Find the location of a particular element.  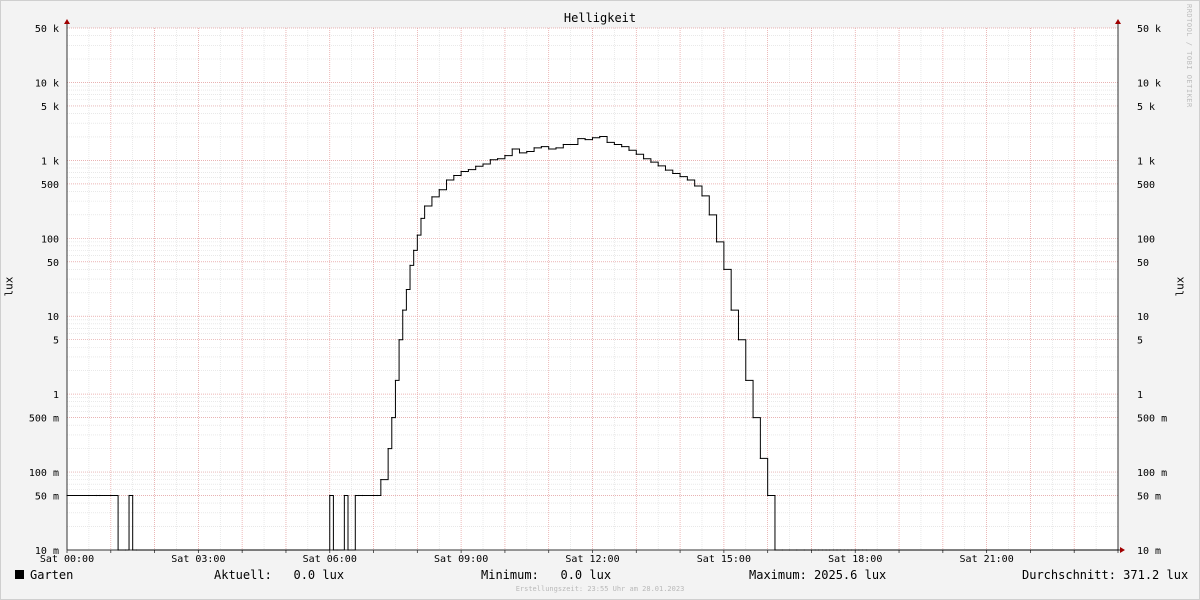

y-tick-label-right: 5 is located at coordinates (1140, 341).